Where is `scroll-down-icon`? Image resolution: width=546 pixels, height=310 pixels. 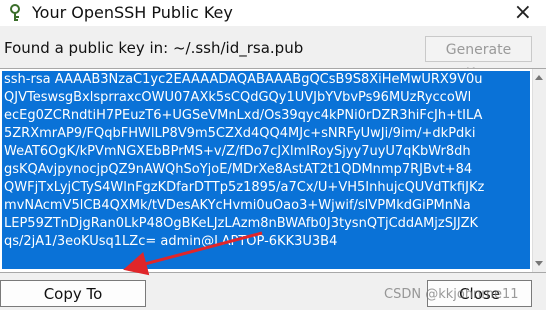
scroll-down-icon is located at coordinates (539, 263).